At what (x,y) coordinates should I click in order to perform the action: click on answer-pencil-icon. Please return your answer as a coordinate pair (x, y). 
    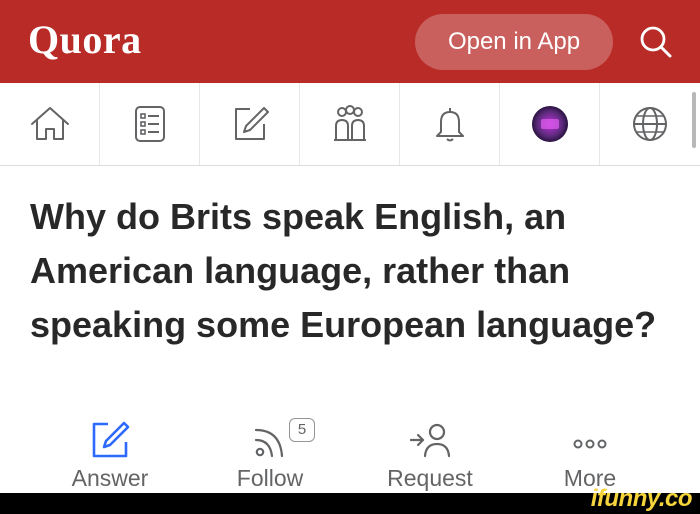
    Looking at the image, I should click on (111, 439).